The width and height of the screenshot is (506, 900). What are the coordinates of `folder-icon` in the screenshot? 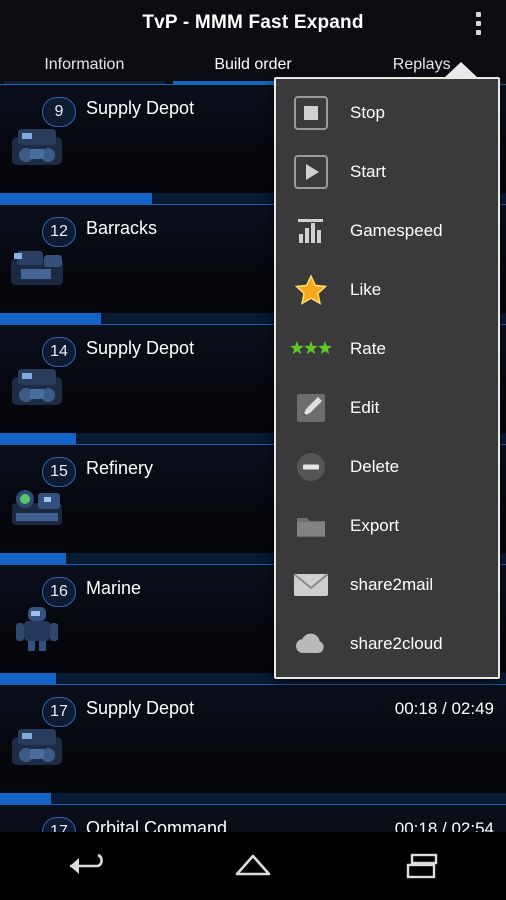 It's located at (311, 526).